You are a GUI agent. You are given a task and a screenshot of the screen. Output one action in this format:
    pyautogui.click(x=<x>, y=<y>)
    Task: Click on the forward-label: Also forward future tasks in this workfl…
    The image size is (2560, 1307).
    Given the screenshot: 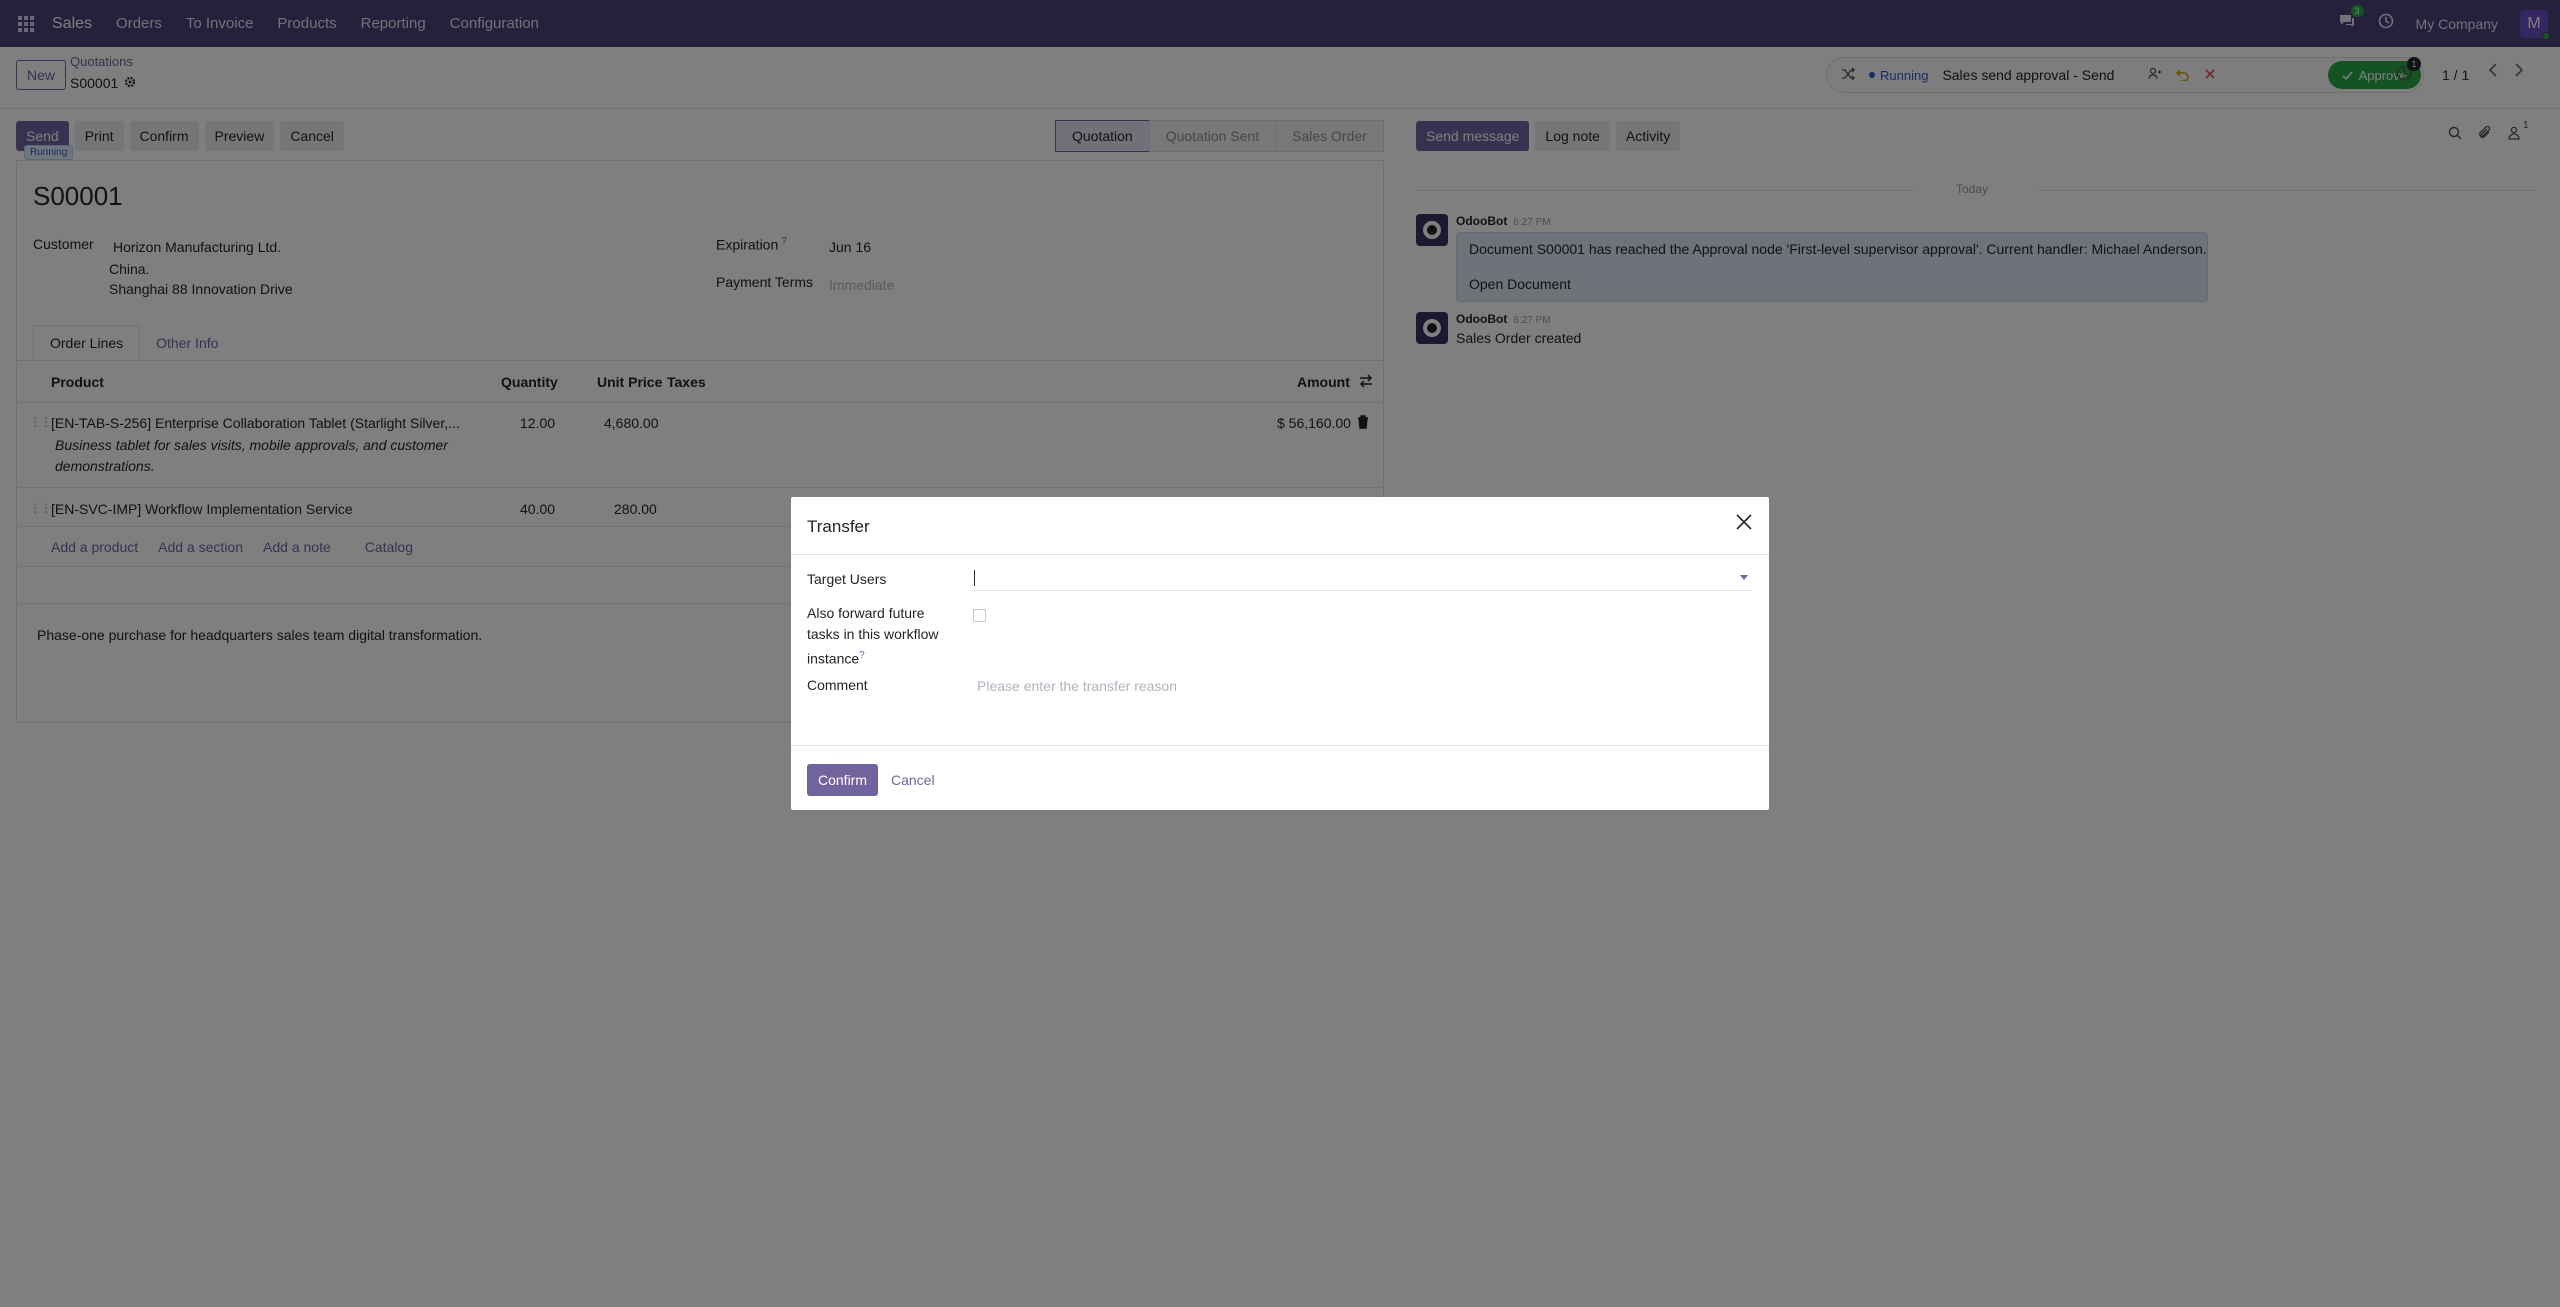 What is the action you would take?
    pyautogui.click(x=873, y=636)
    